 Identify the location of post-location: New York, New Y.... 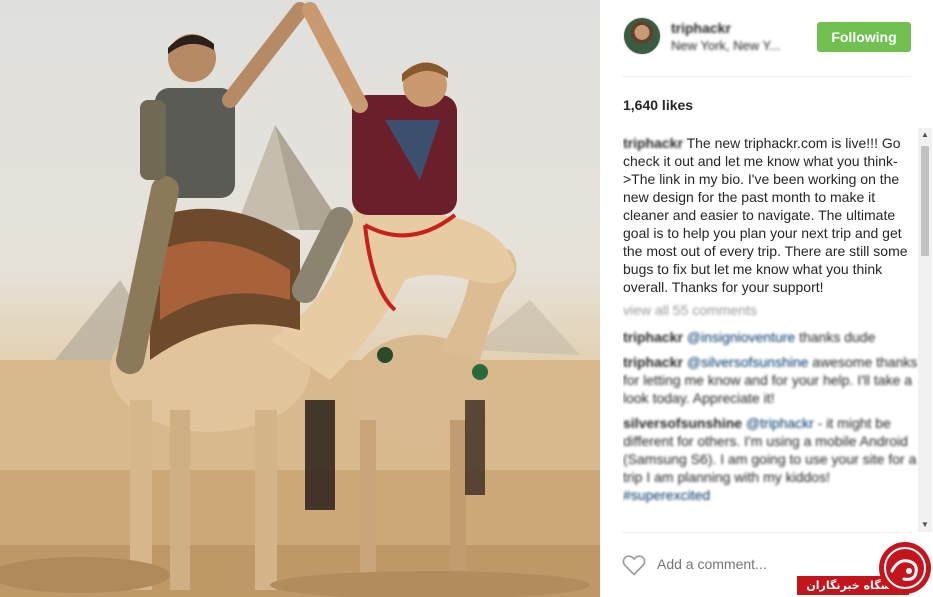
(725, 45).